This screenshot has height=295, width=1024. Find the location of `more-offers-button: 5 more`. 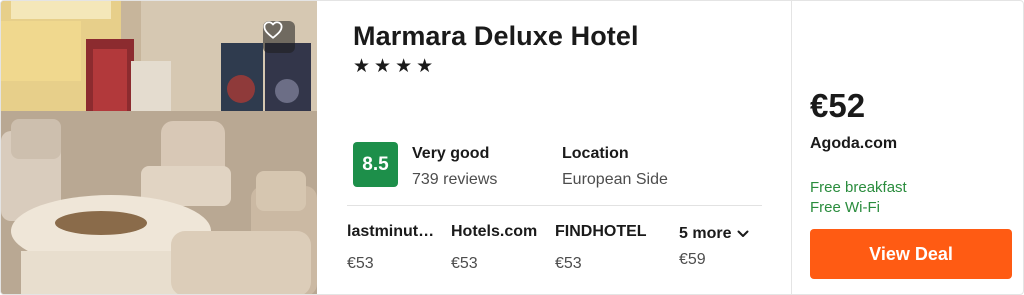

more-offers-button: 5 more is located at coordinates (714, 234).